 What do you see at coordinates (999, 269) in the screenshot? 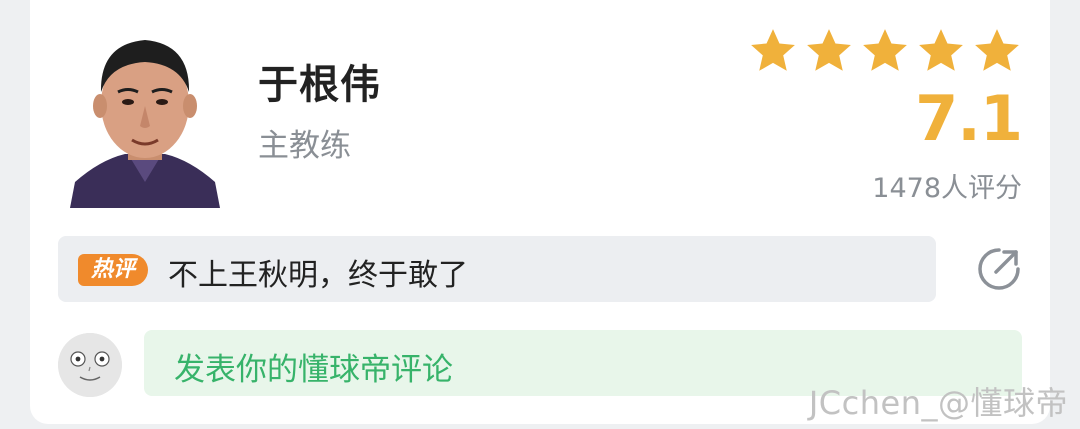
I see `share-icon` at bounding box center [999, 269].